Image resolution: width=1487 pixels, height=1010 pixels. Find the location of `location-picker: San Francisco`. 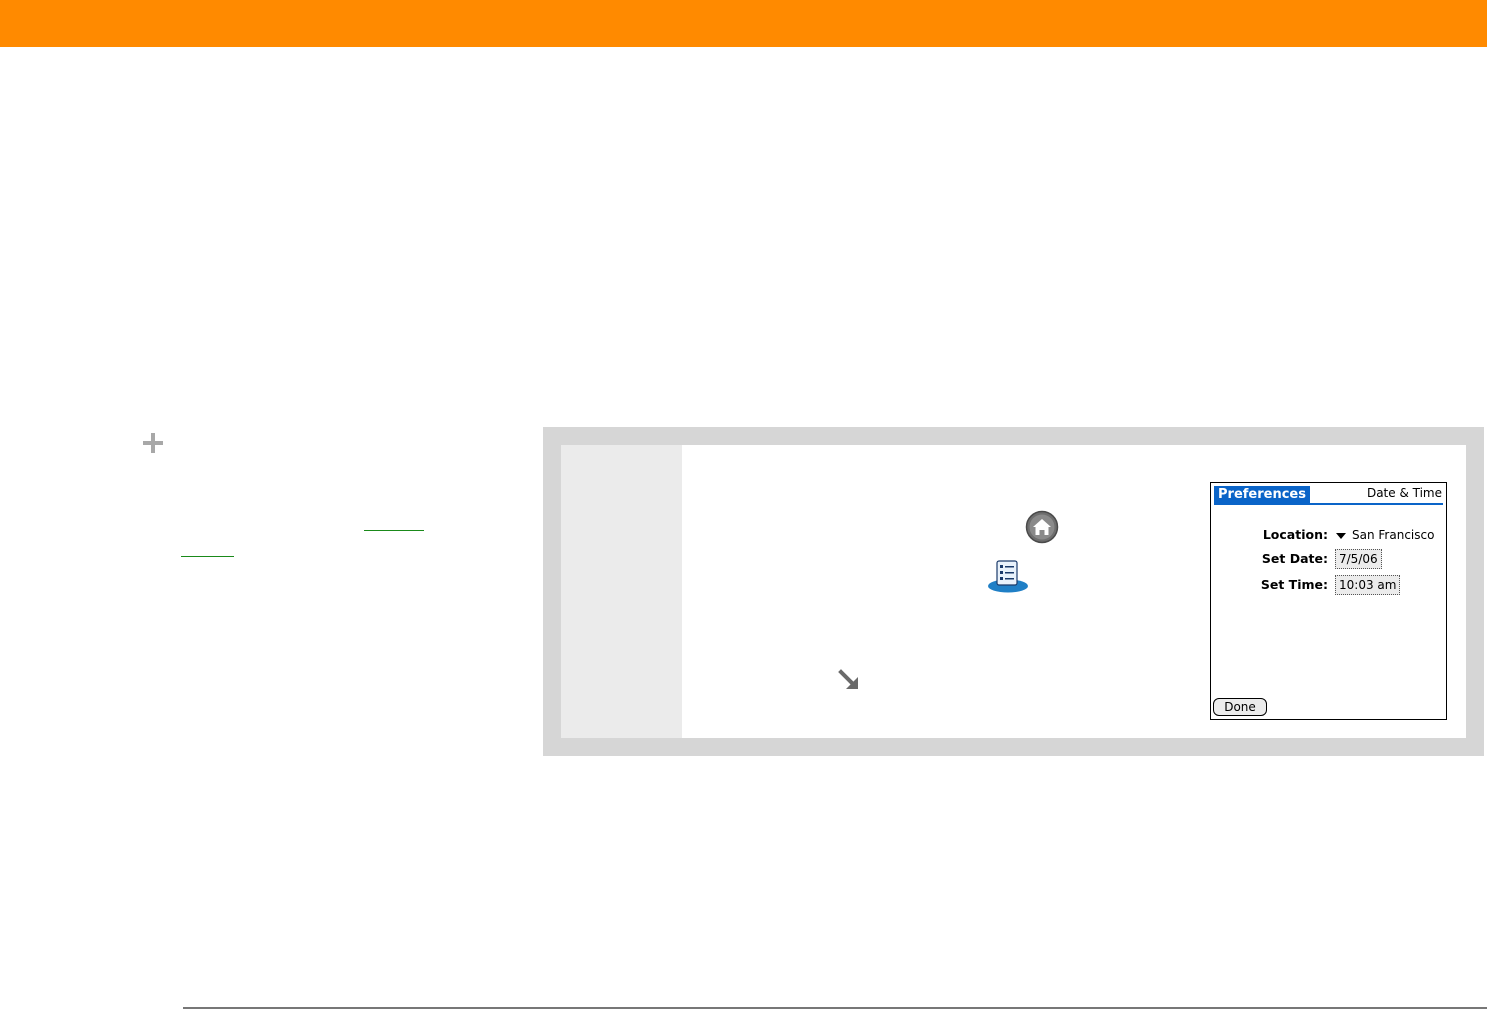

location-picker: San Francisco is located at coordinates (1385, 535).